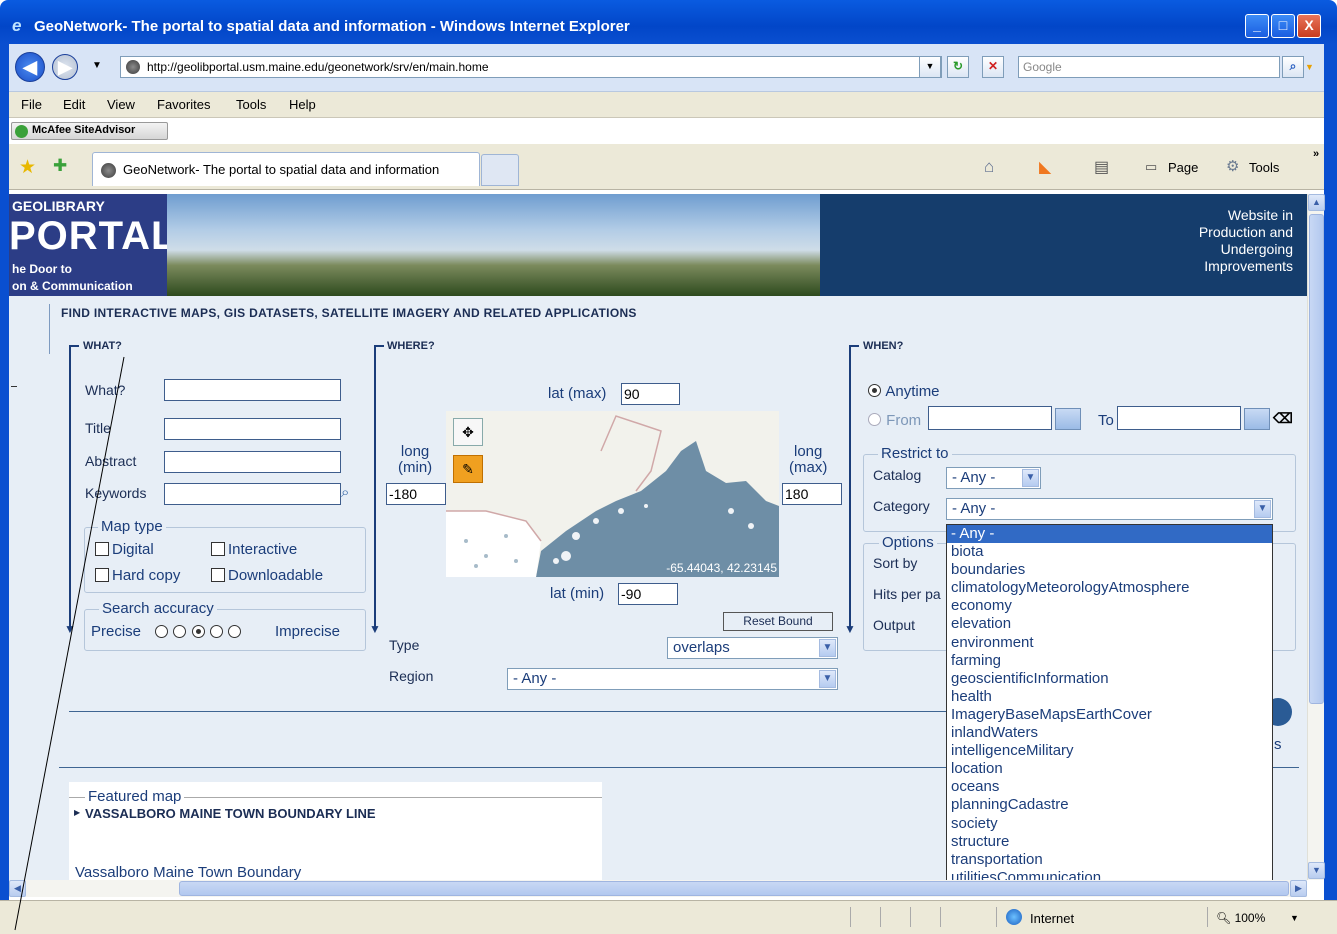 The height and width of the screenshot is (934, 1337). Describe the element at coordinates (874, 390) in the screenshot. I see `anytime-radio-dot` at that location.